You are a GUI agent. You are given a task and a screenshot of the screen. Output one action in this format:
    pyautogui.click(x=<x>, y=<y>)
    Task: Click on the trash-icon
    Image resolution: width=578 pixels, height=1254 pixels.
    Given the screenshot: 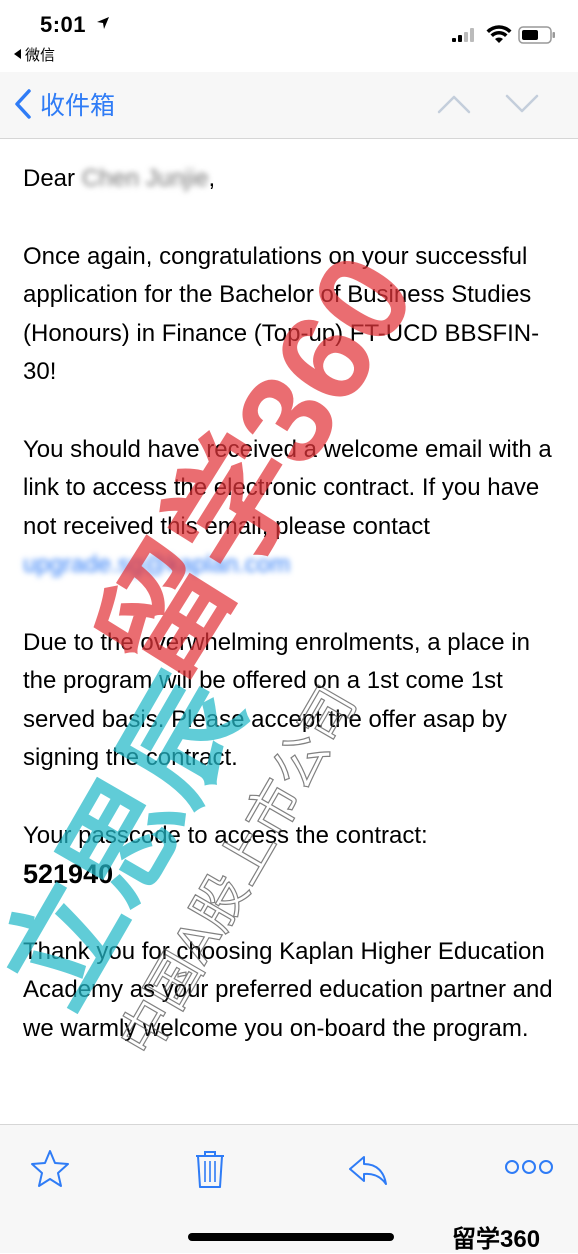 What is the action you would take?
    pyautogui.click(x=210, y=1169)
    